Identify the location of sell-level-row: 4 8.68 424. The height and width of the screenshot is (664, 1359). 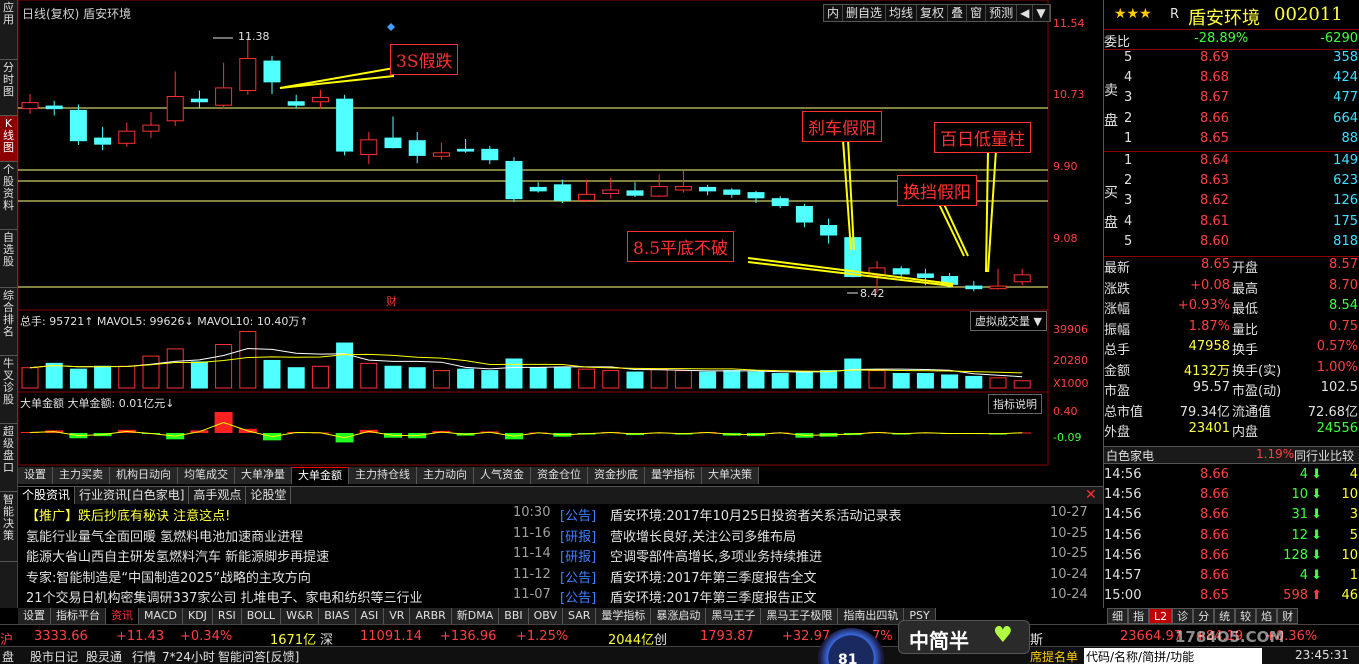
(1231, 80).